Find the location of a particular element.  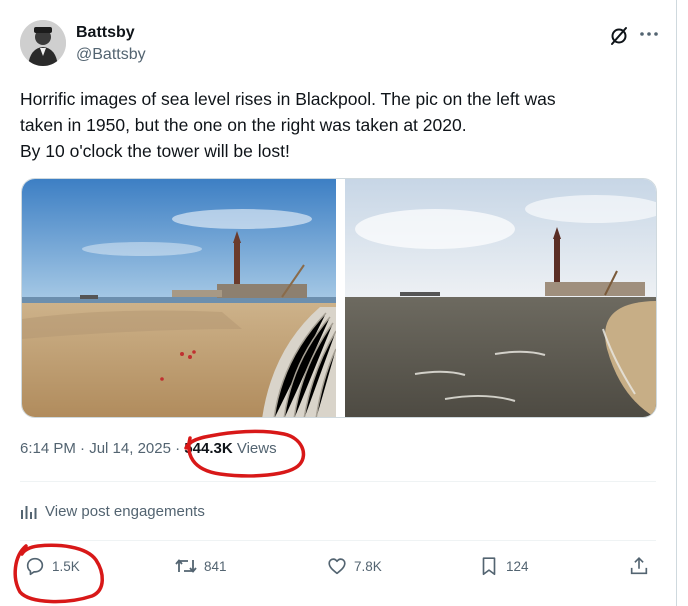

avatar-image is located at coordinates (43, 43).